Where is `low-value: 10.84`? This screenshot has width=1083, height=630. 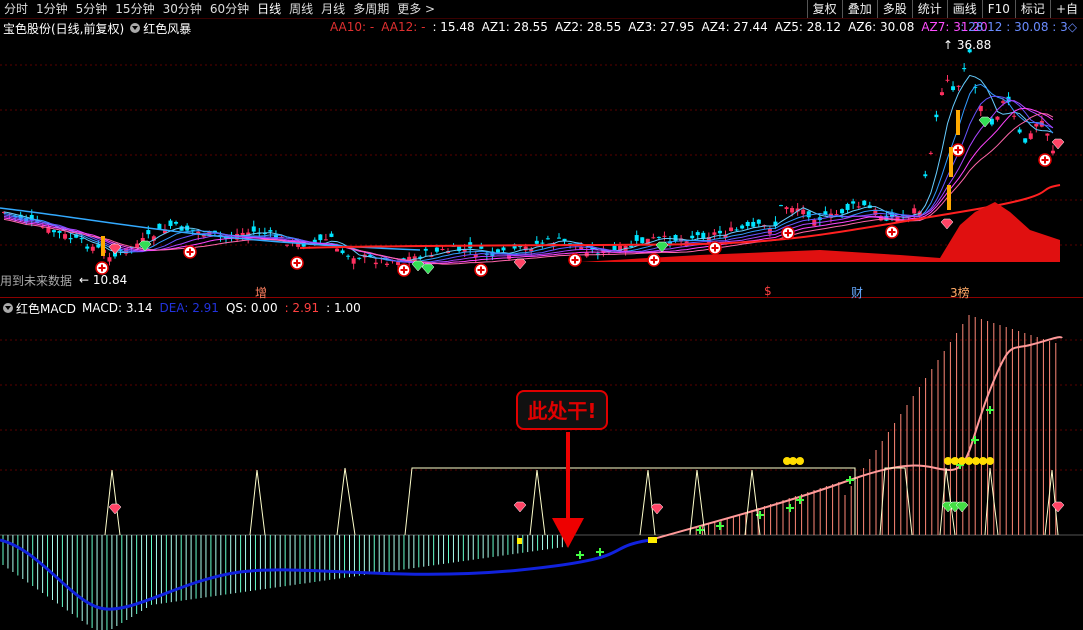 low-value: 10.84 is located at coordinates (110, 280).